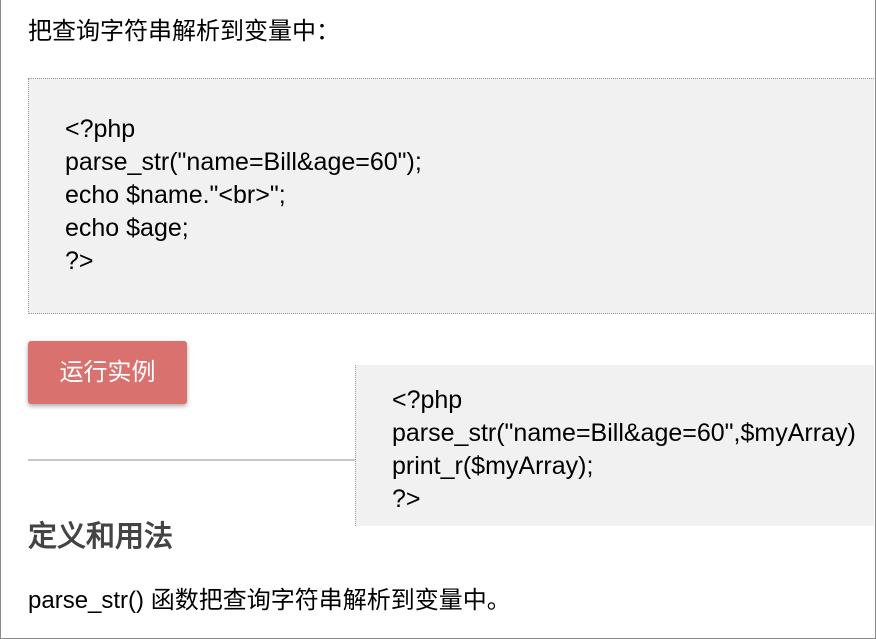  Describe the element at coordinates (101, 537) in the screenshot. I see `section-heading: 定义和用法` at that location.